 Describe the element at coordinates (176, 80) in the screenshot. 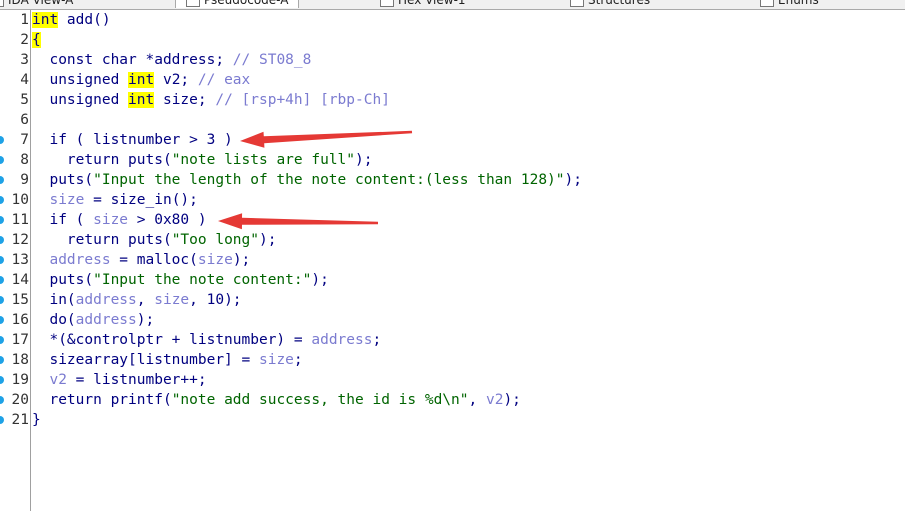

I see `code-token: v2;` at that location.